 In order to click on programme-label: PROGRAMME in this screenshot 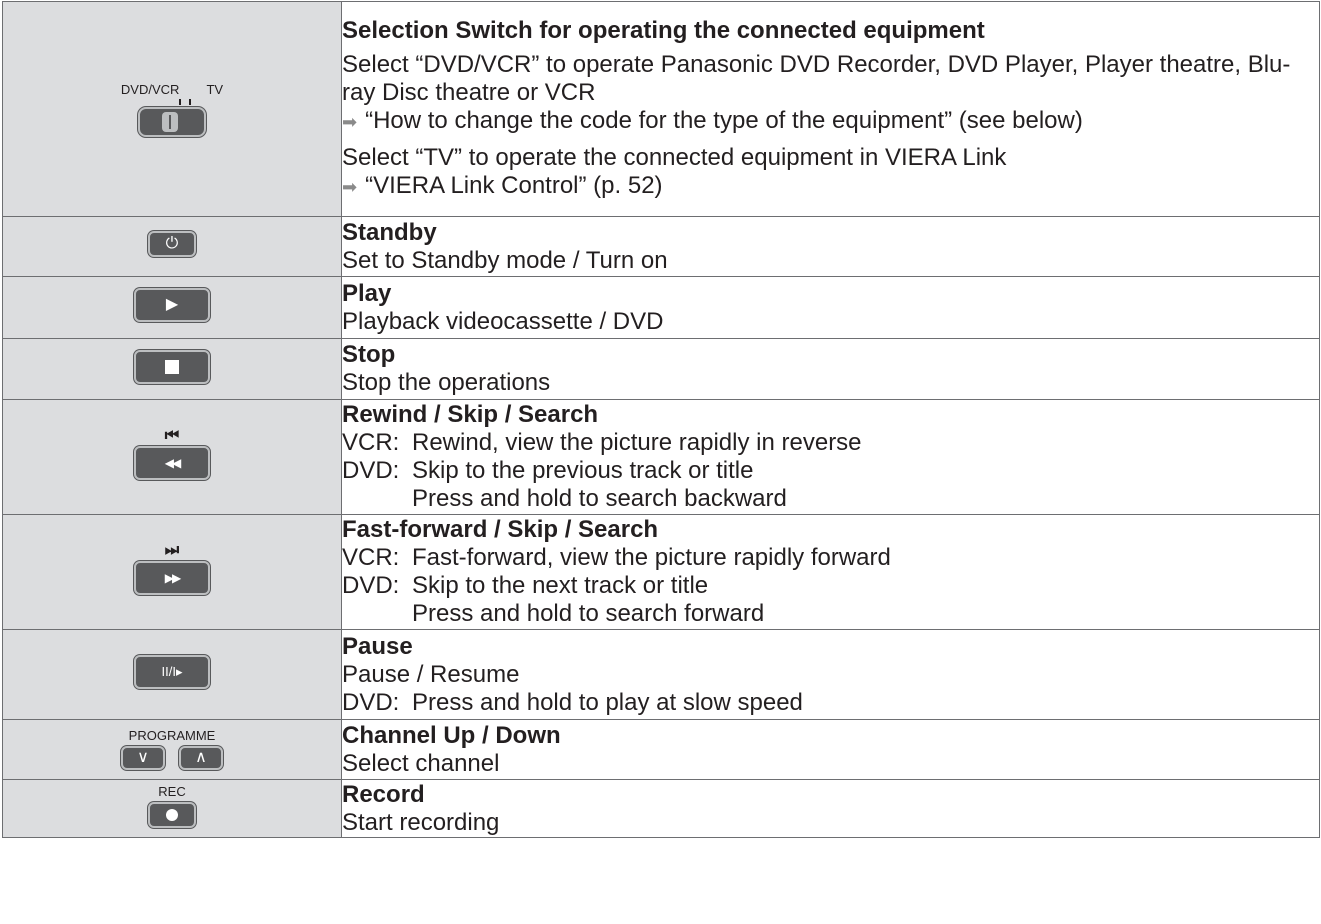, I will do `click(172, 735)`.